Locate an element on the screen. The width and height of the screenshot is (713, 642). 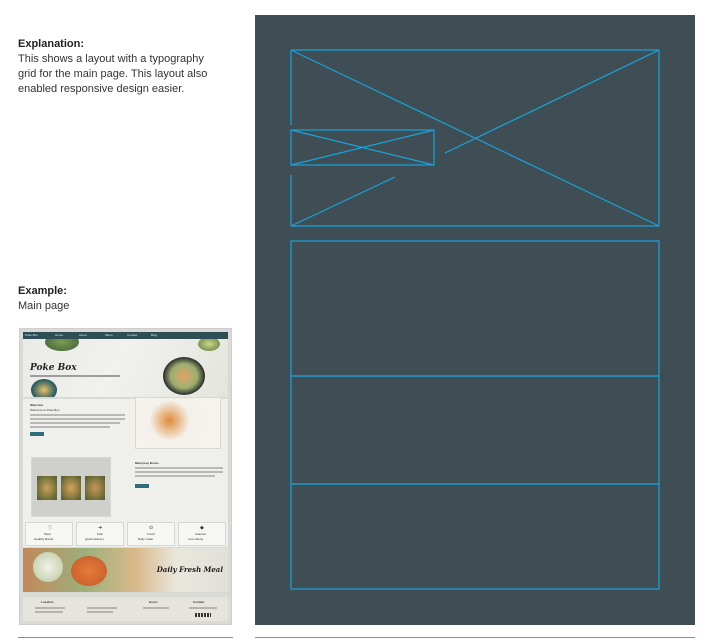
thumb-nav-item: Contact is located at coordinates (132, 335).